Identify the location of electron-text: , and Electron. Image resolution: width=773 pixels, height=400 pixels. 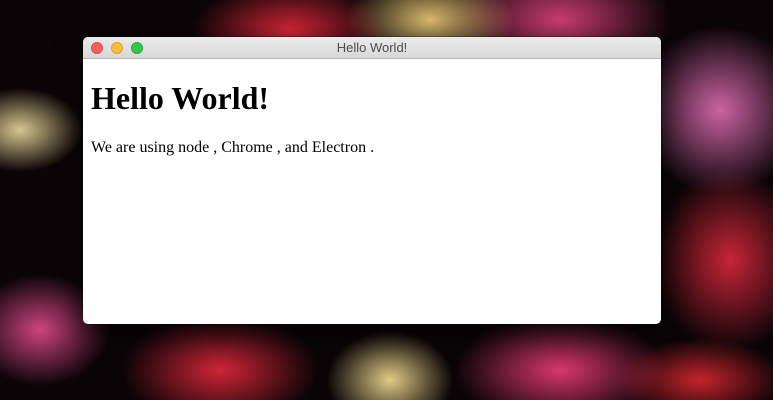
(319, 147).